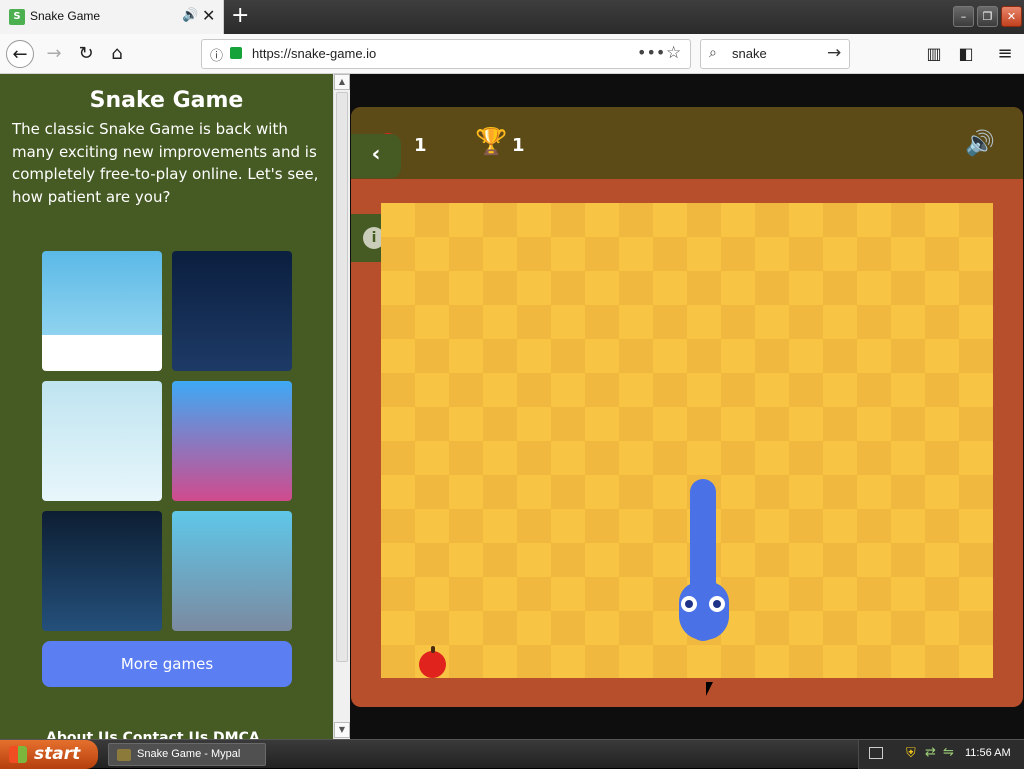 The width and height of the screenshot is (1024, 769). I want to click on page-title: Snake Game, so click(166, 100).